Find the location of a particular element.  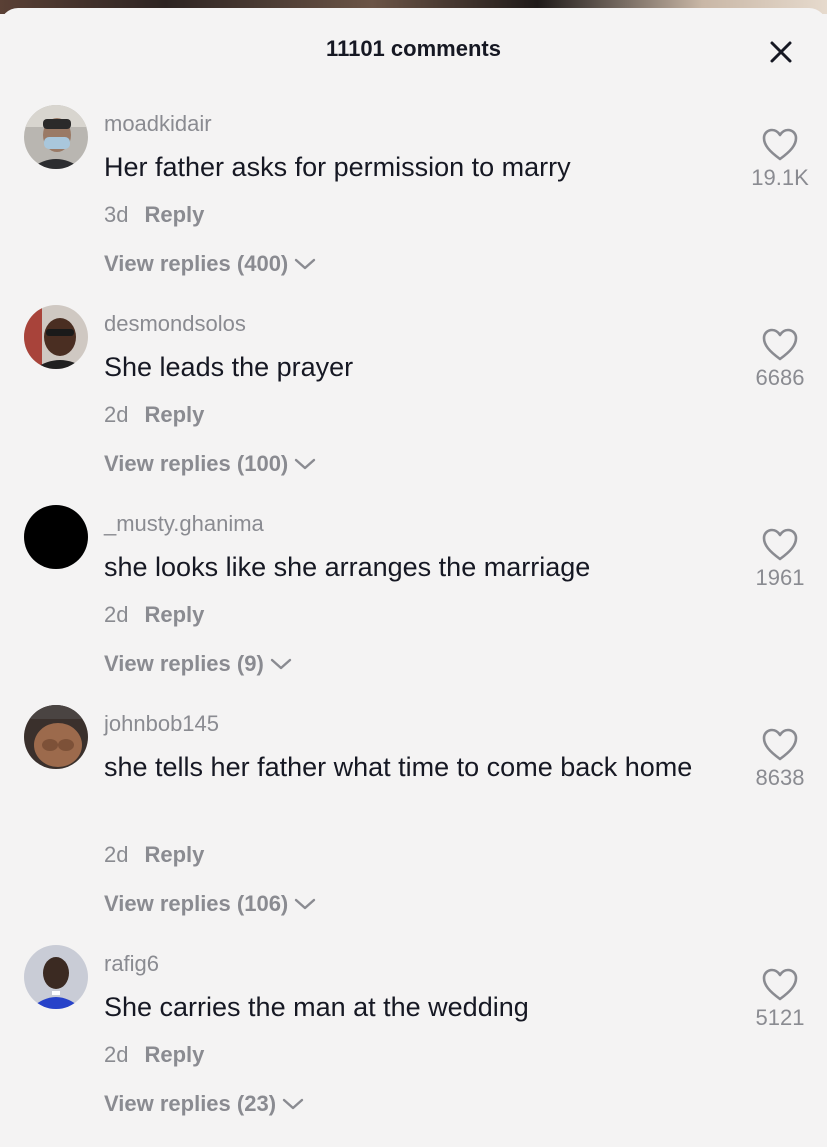

like-group: 6686 is located at coordinates (780, 359).